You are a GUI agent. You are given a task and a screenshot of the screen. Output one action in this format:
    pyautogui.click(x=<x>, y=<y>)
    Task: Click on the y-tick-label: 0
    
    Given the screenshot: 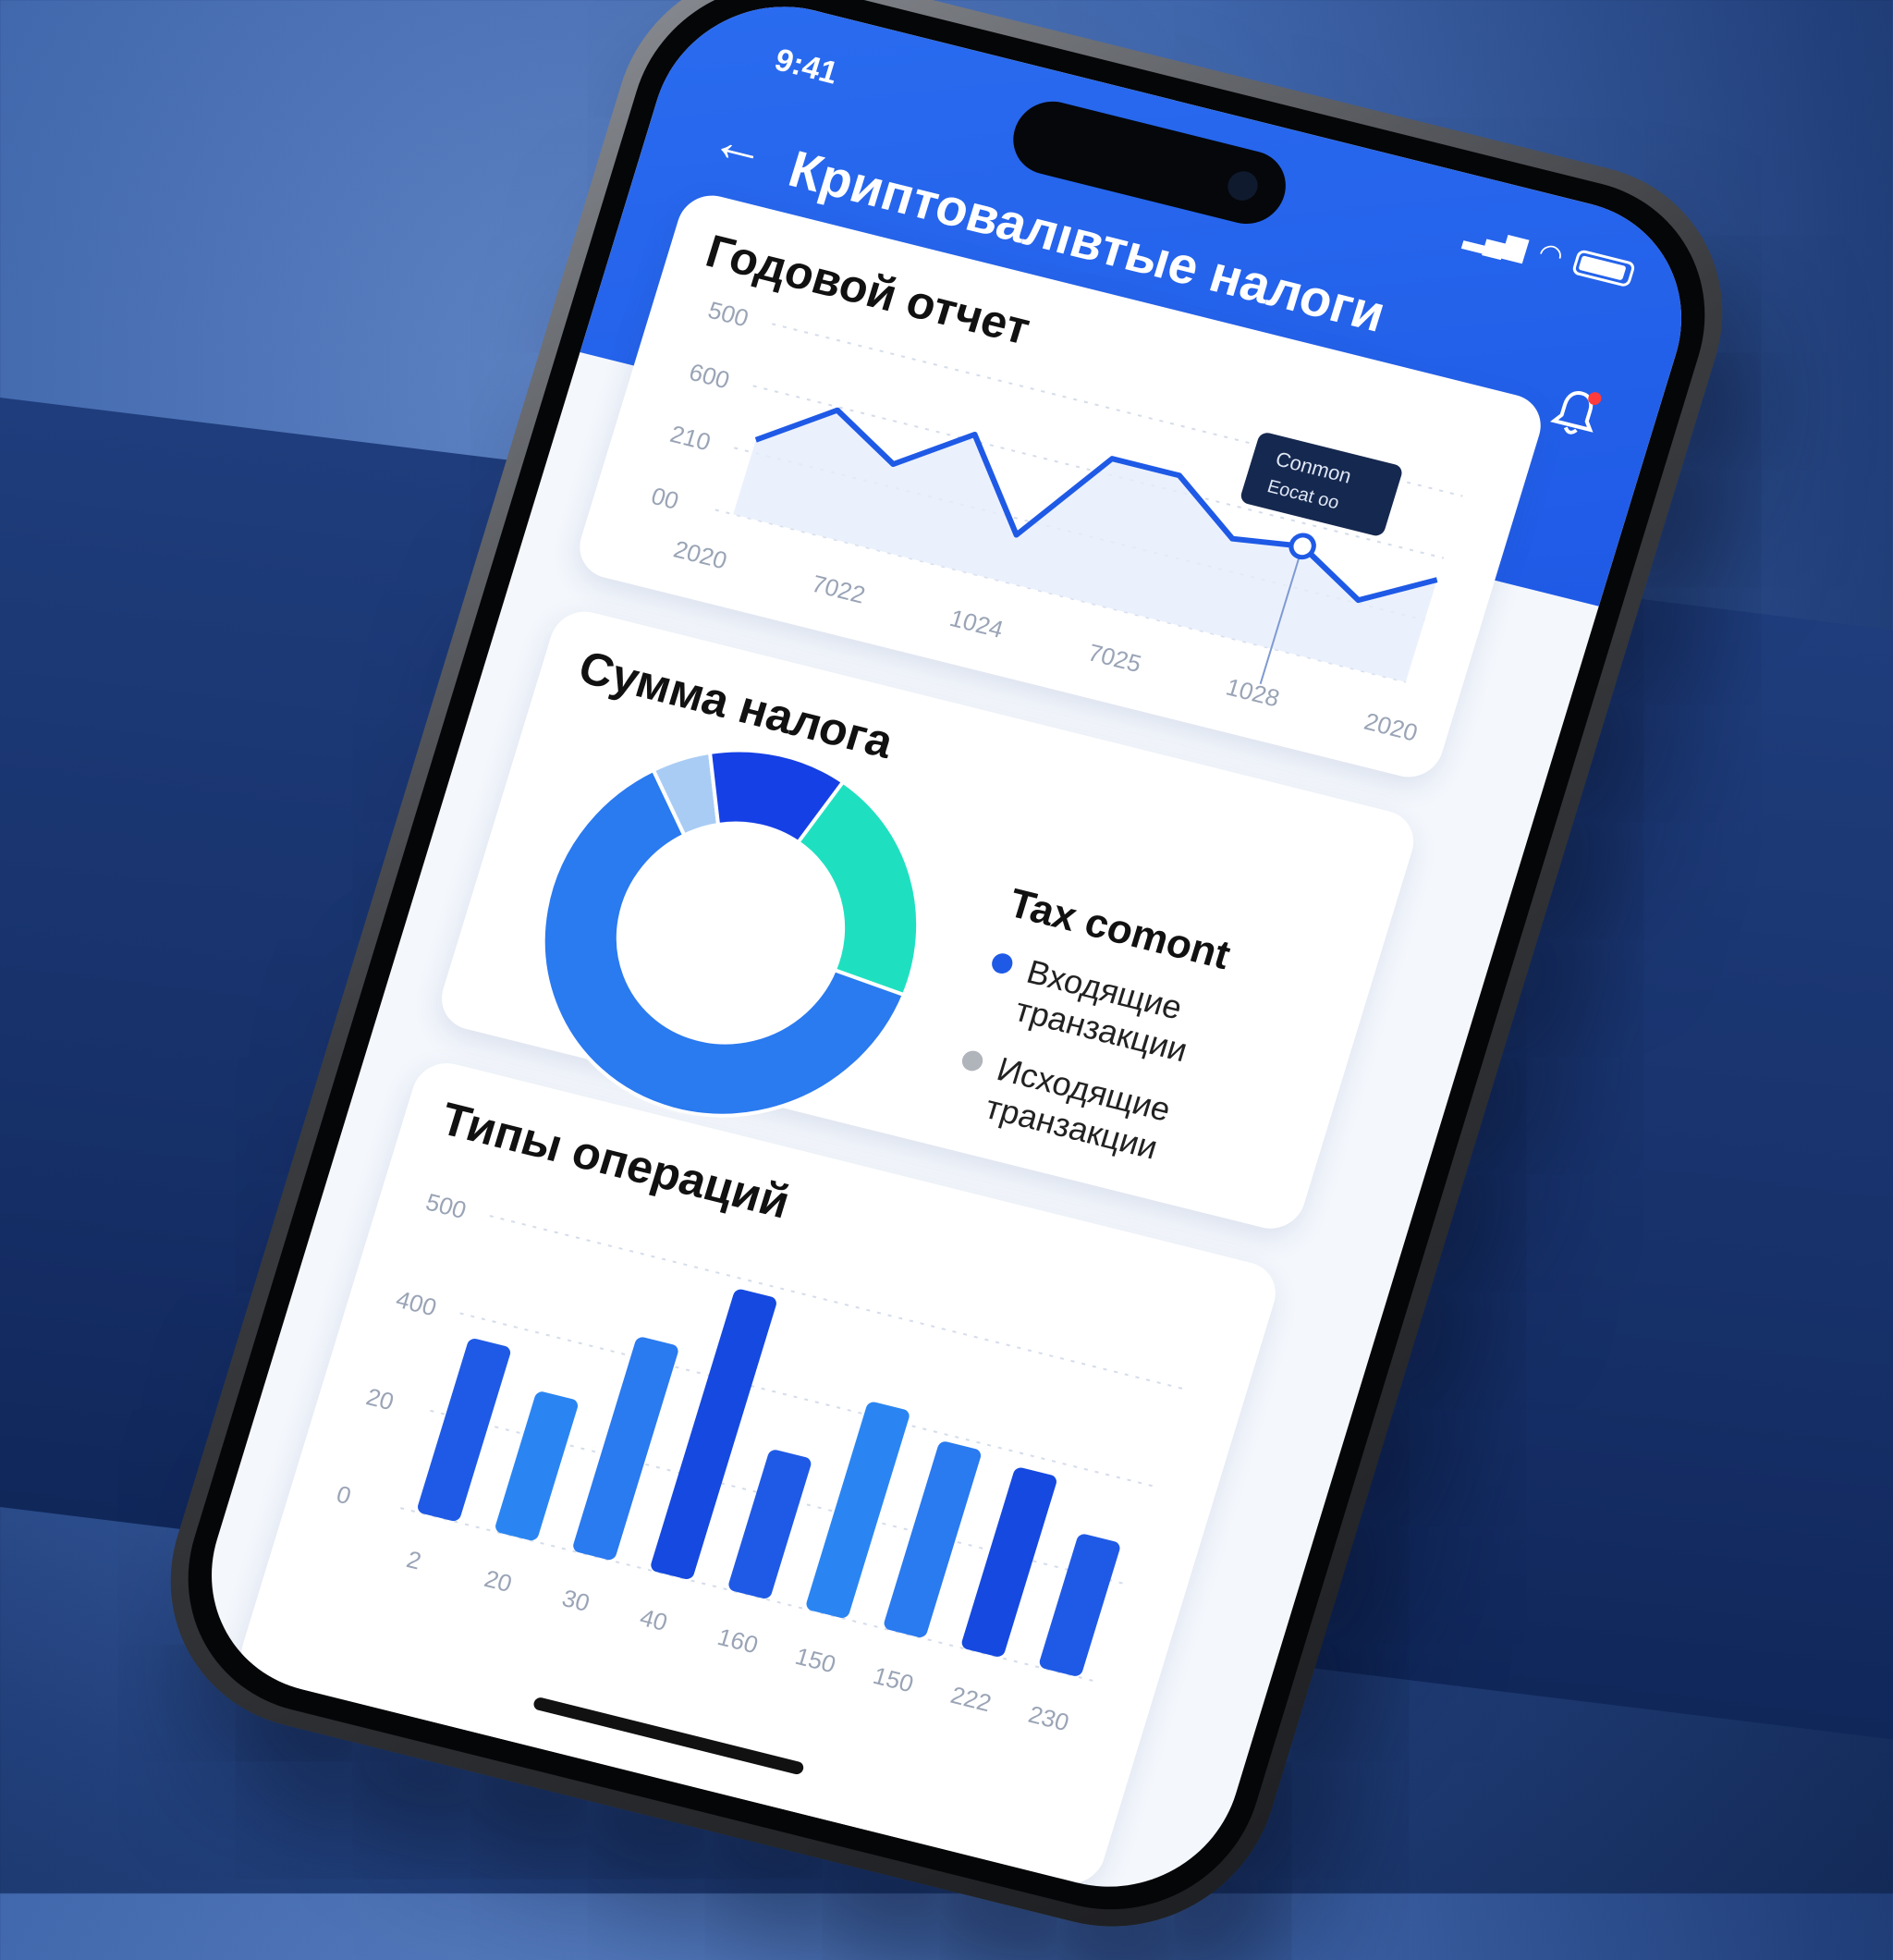 What is the action you would take?
    pyautogui.click(x=344, y=1495)
    